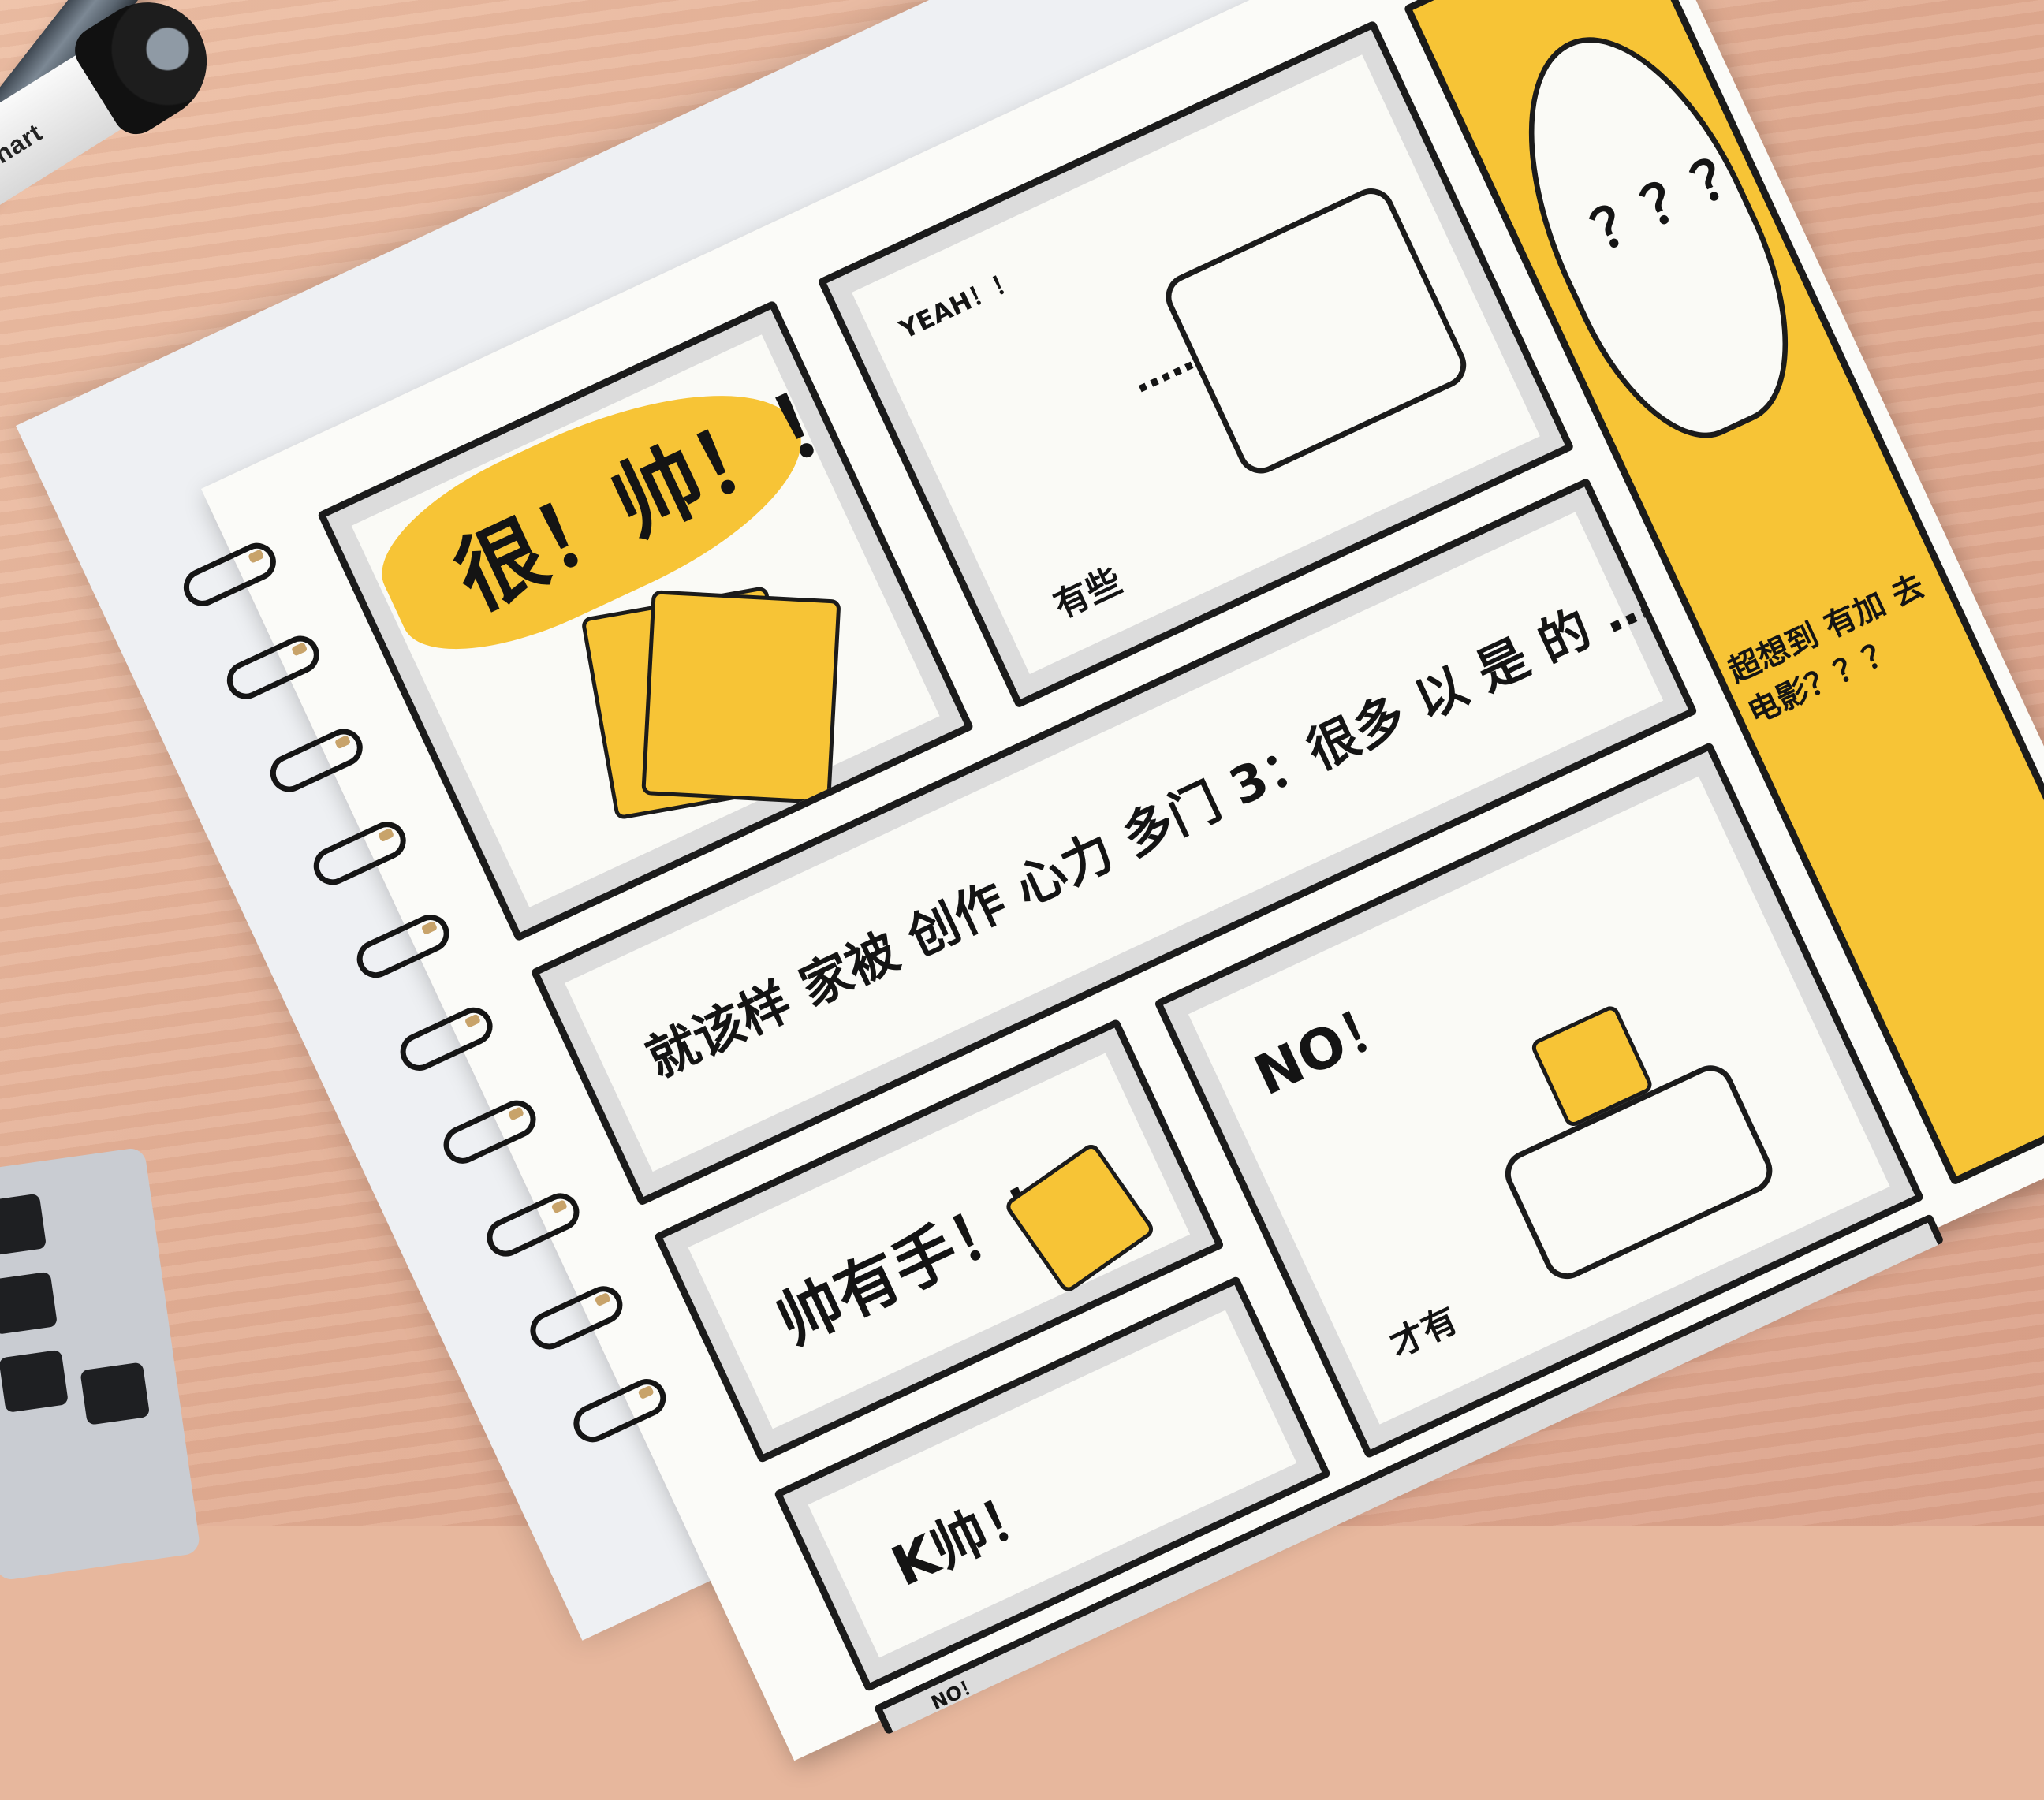  Describe the element at coordinates (955, 1693) in the screenshot. I see `panel-8-no: NO！` at that location.